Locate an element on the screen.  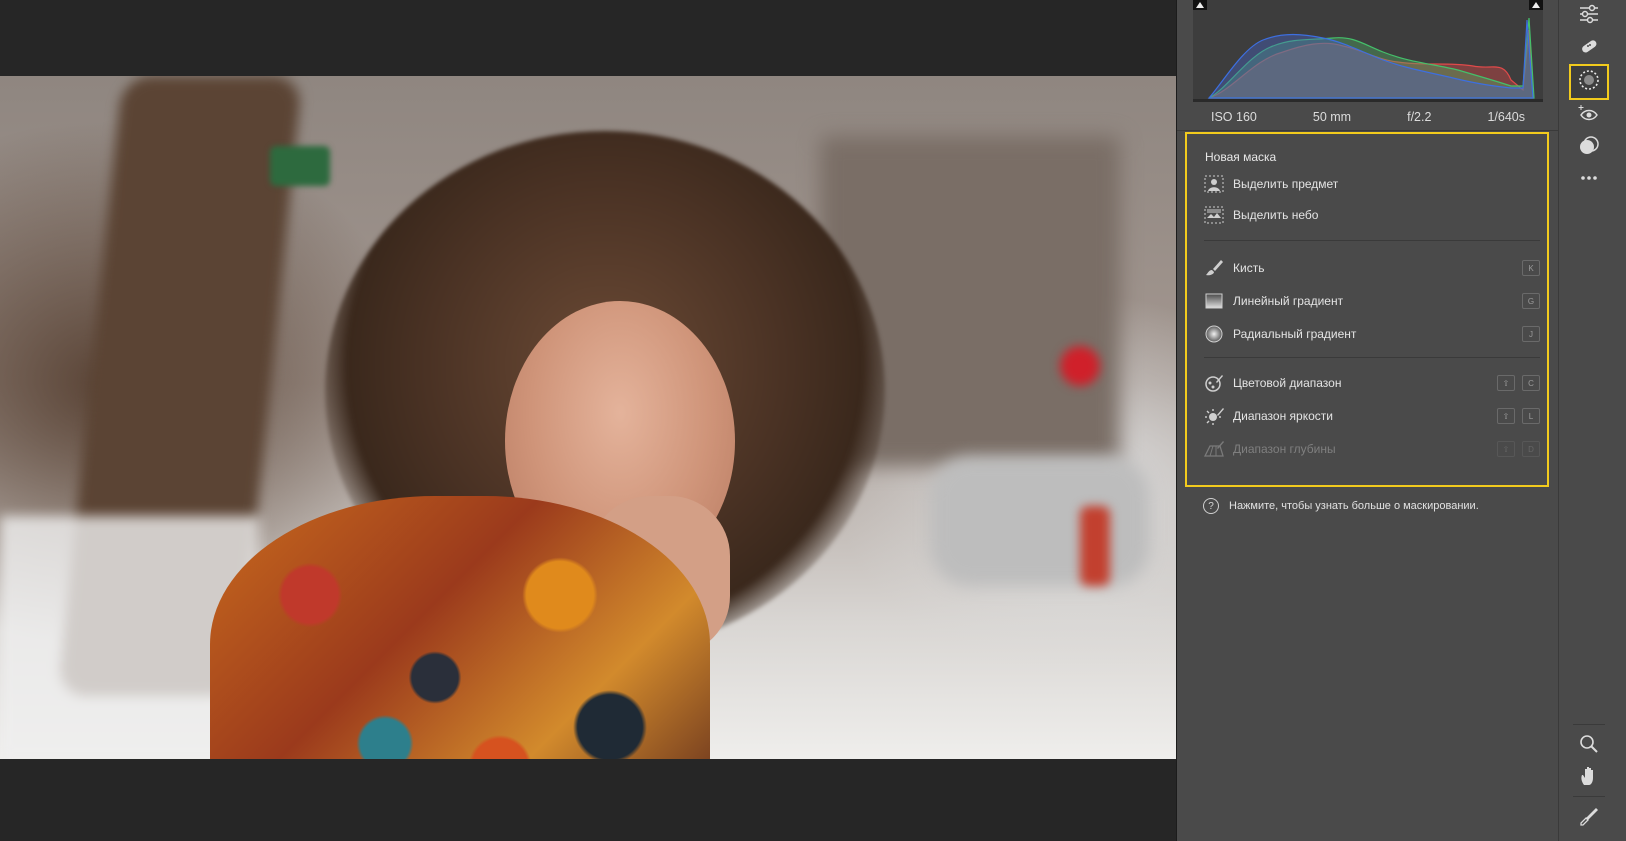
select-sky-button: Выделить небо is located at coordinates (1372, 215).